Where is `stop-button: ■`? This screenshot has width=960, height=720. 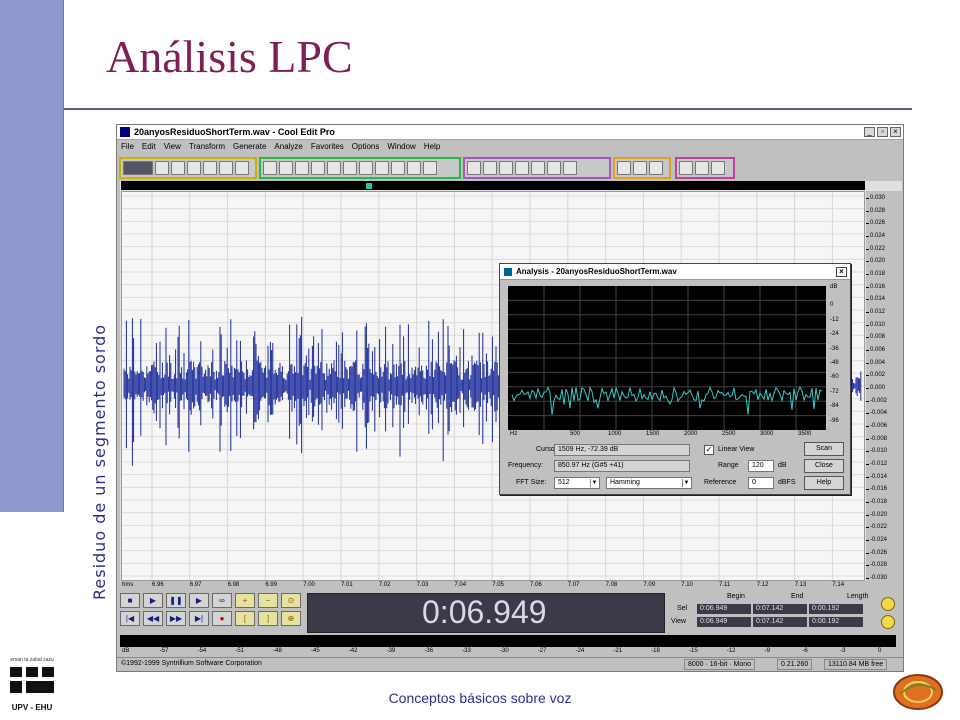 stop-button: ■ is located at coordinates (130, 600).